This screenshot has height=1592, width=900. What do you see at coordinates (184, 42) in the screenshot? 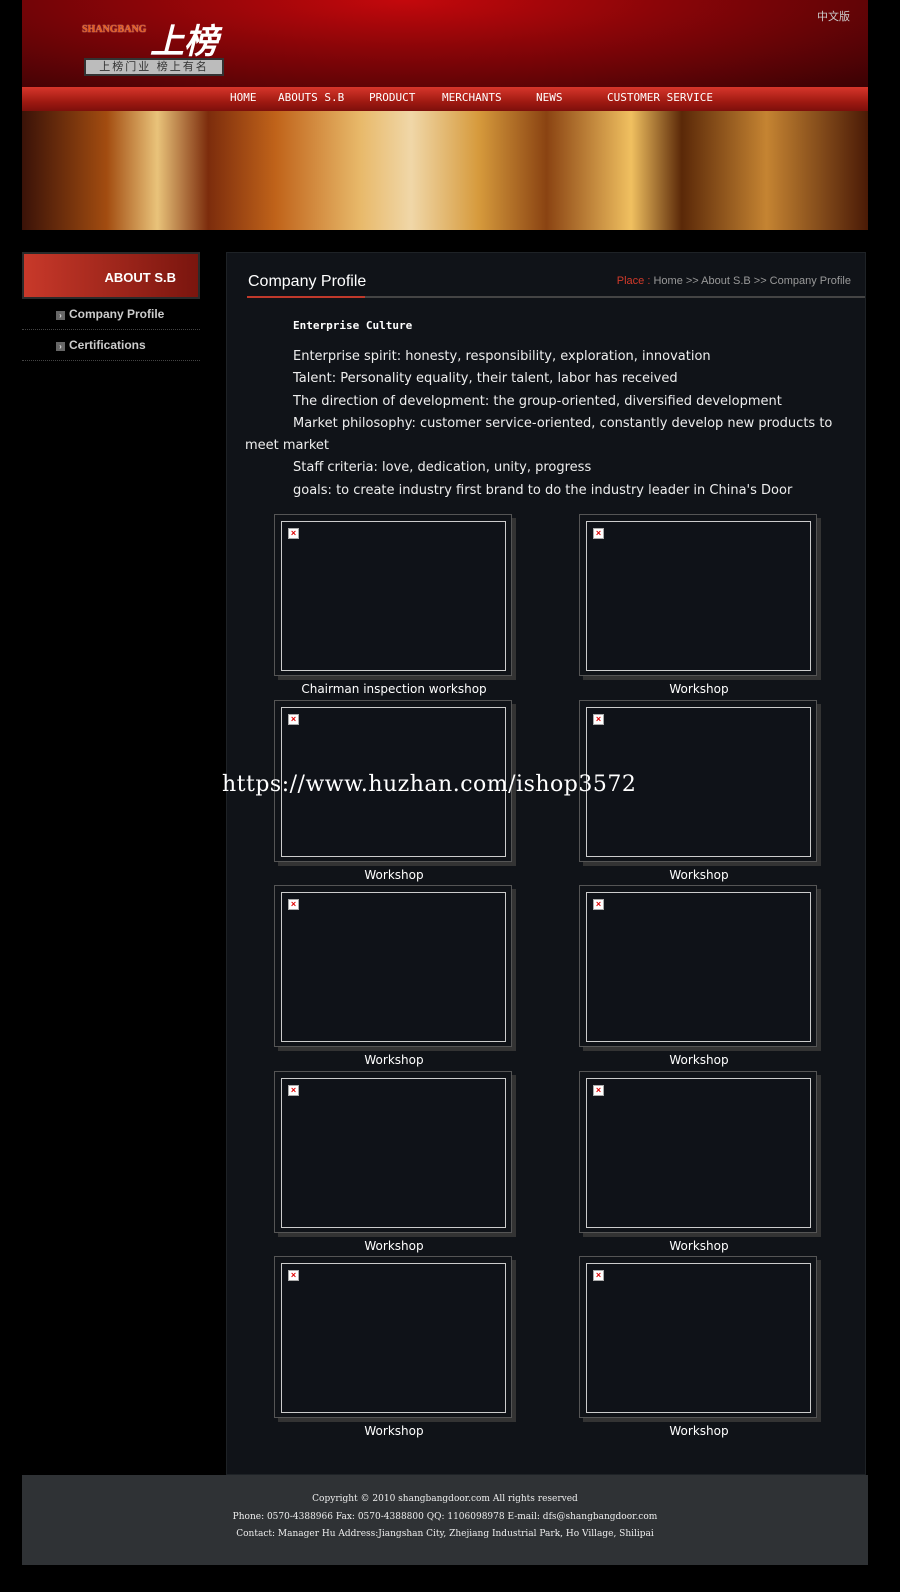
I see `logo-cn: 上榜` at bounding box center [184, 42].